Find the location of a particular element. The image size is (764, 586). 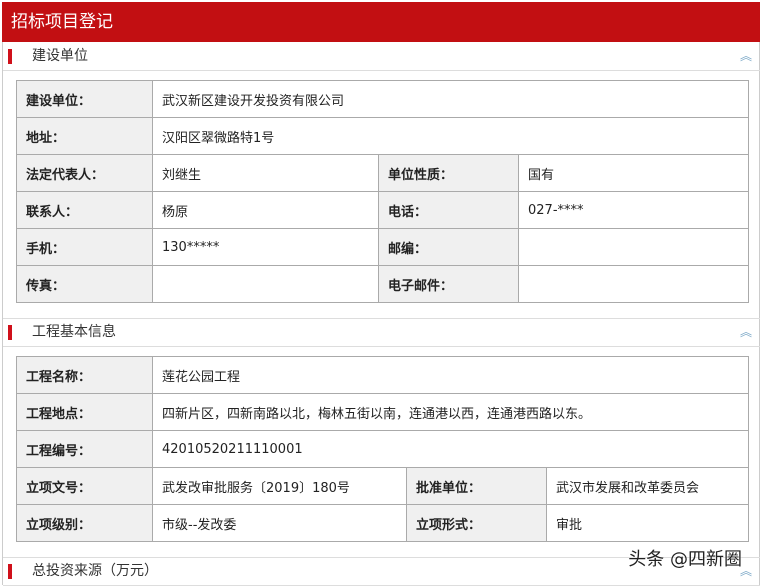

builder-label: 建设单位： is located at coordinates (84, 99).